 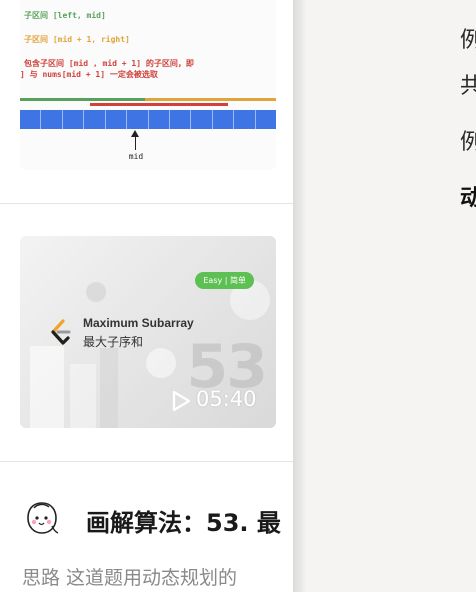 I want to click on array-cells, so click(x=148, y=119).